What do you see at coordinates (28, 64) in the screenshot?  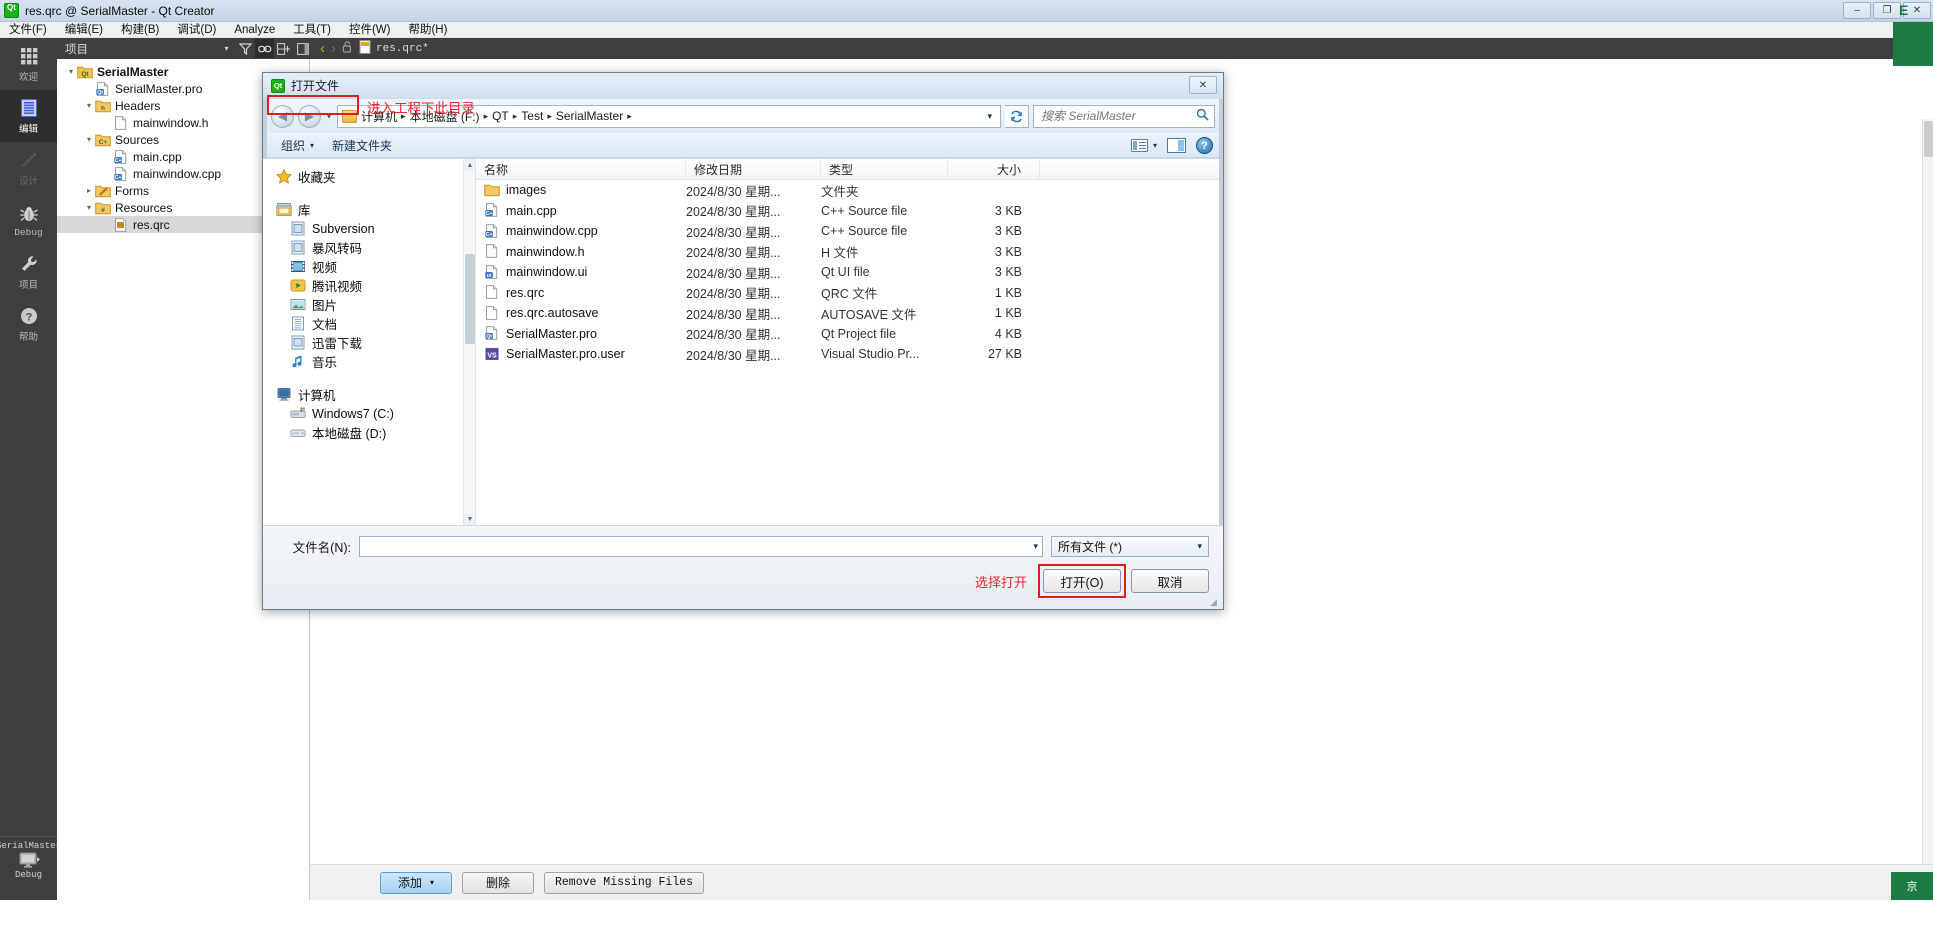 I see `mode-item-grid: 欢迎` at bounding box center [28, 64].